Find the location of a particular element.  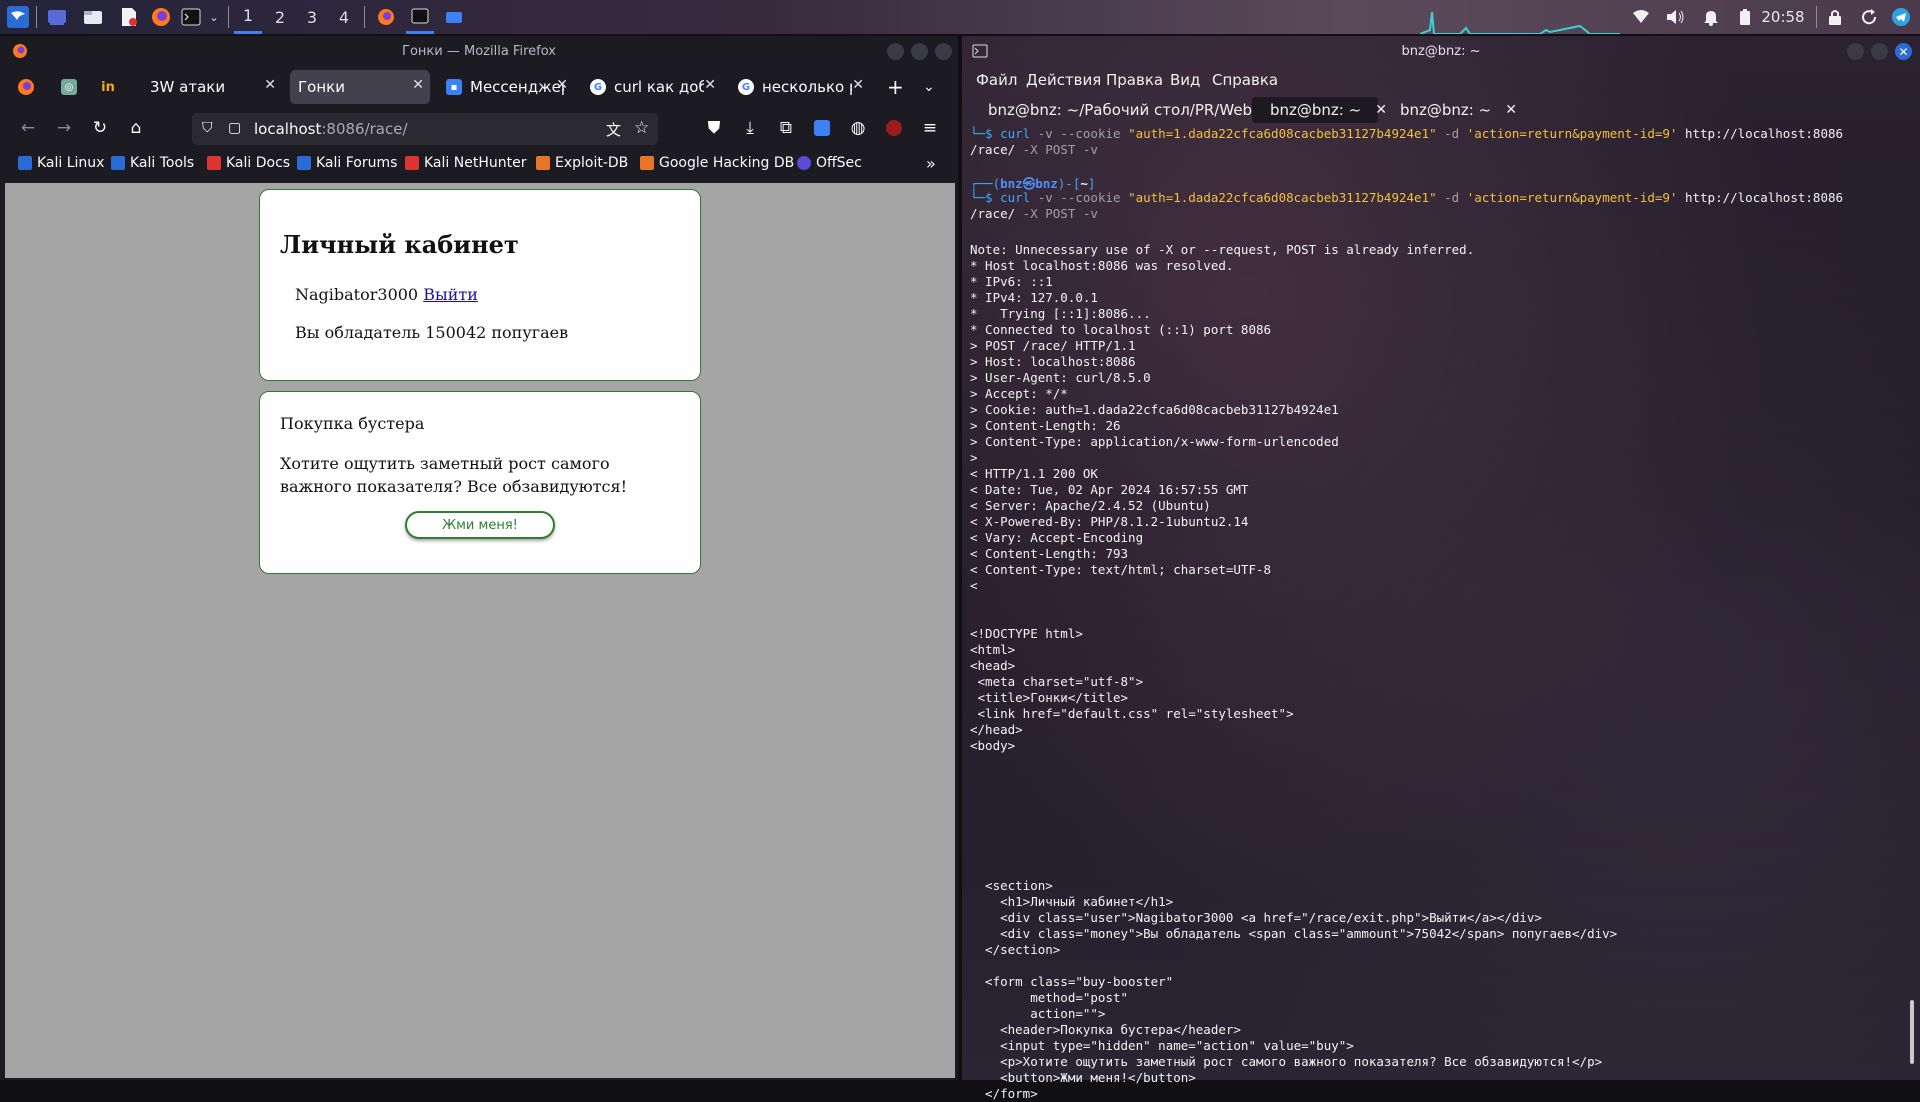

home-button: ⌂ is located at coordinates (136, 128).